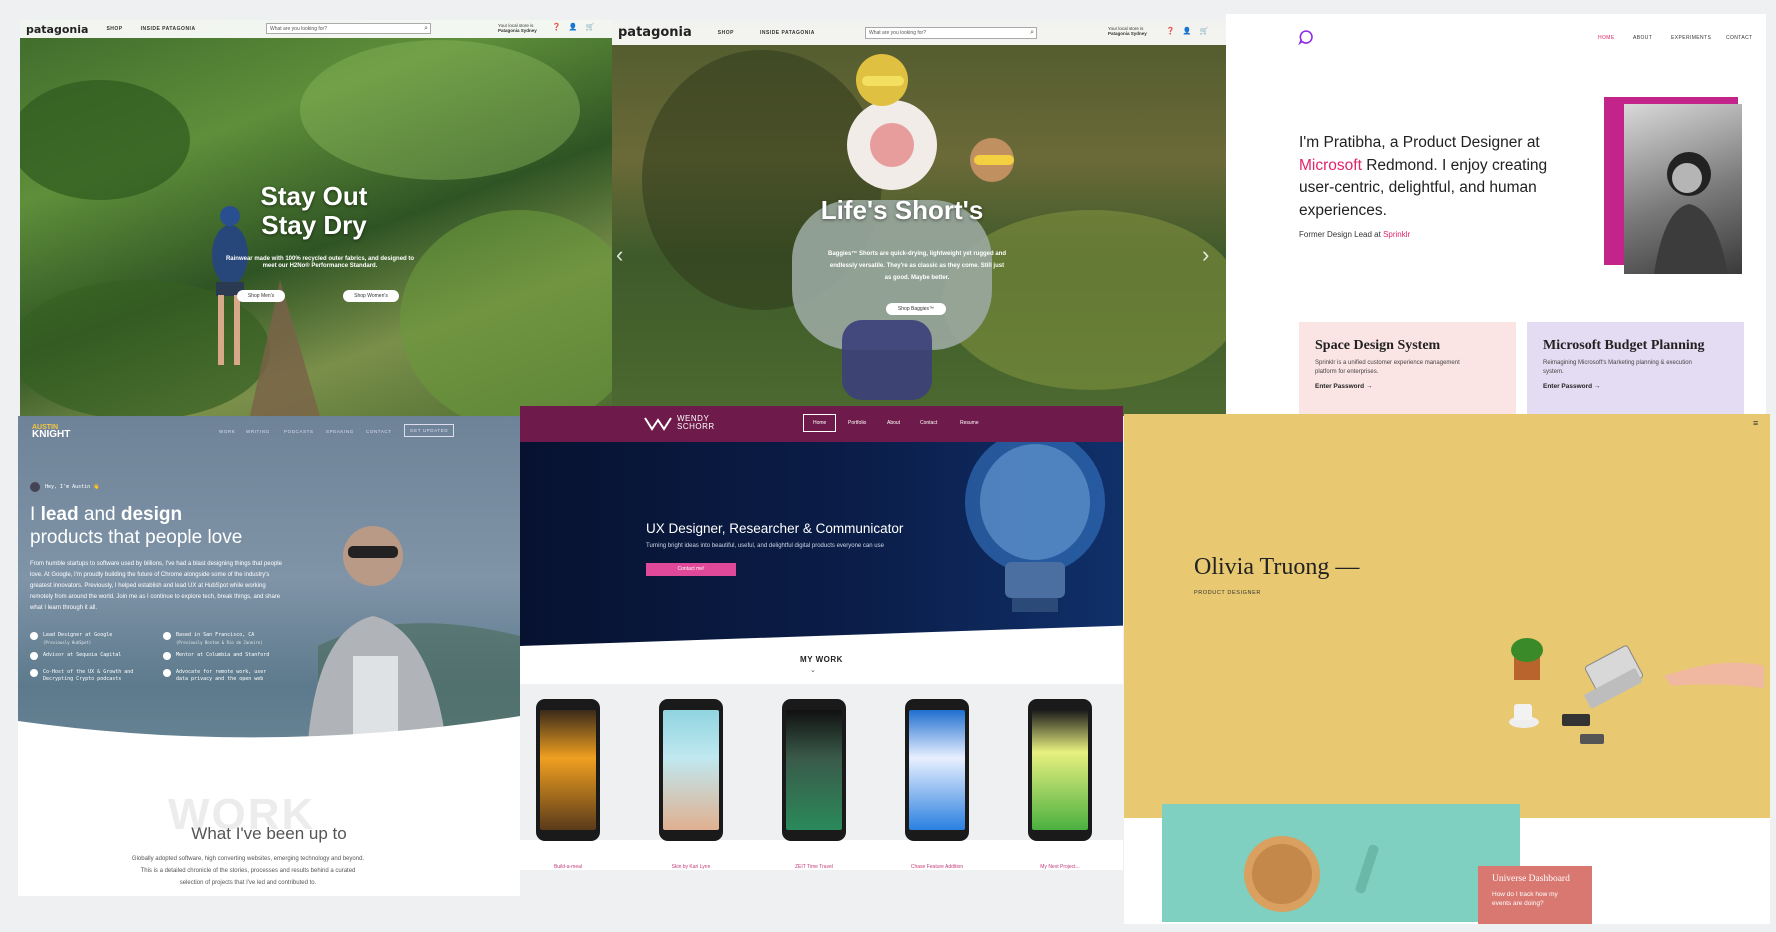  I want to click on google-icon, so click(34, 636).